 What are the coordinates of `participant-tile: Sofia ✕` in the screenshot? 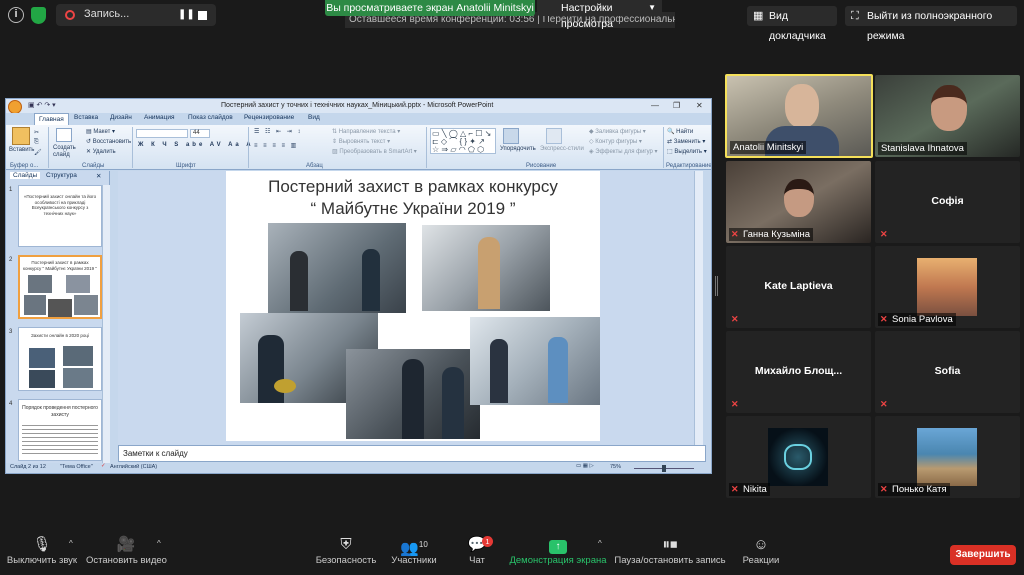 It's located at (947, 372).